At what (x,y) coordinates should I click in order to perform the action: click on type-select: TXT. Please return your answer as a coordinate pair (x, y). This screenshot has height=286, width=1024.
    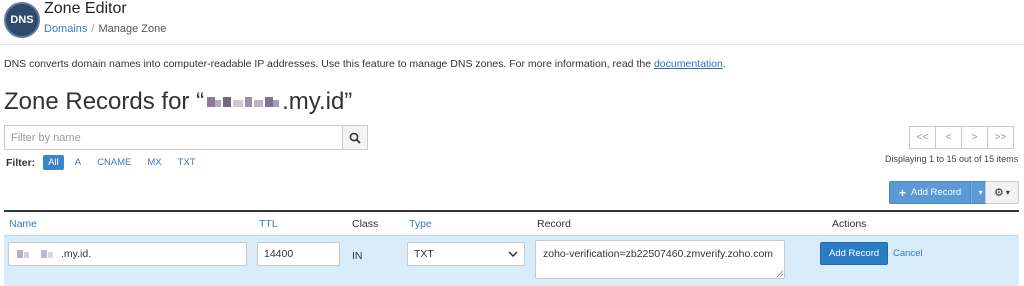
    Looking at the image, I should click on (466, 254).